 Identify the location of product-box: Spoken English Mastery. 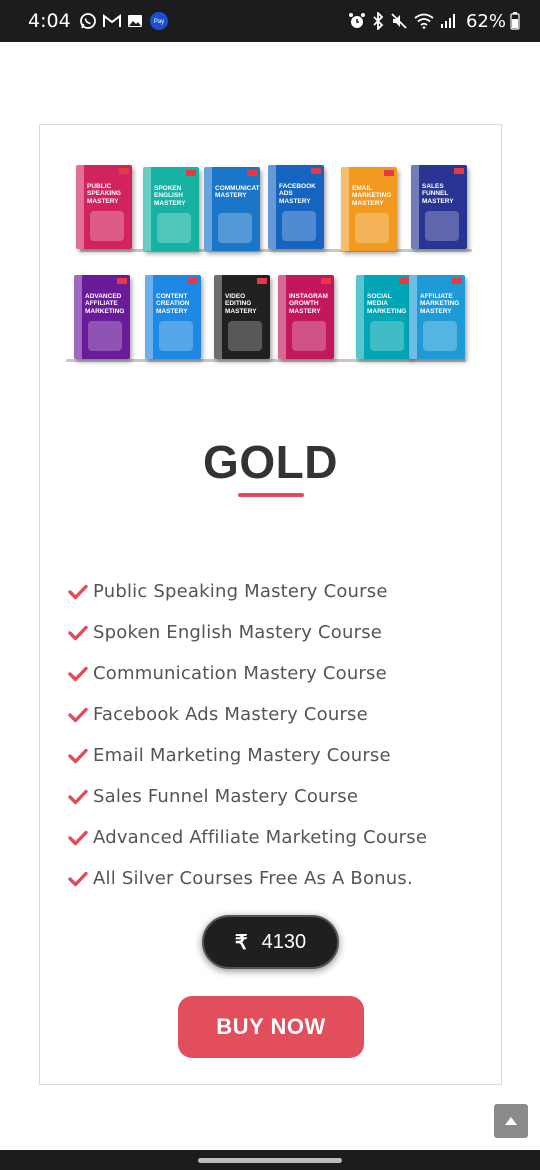
(171, 209).